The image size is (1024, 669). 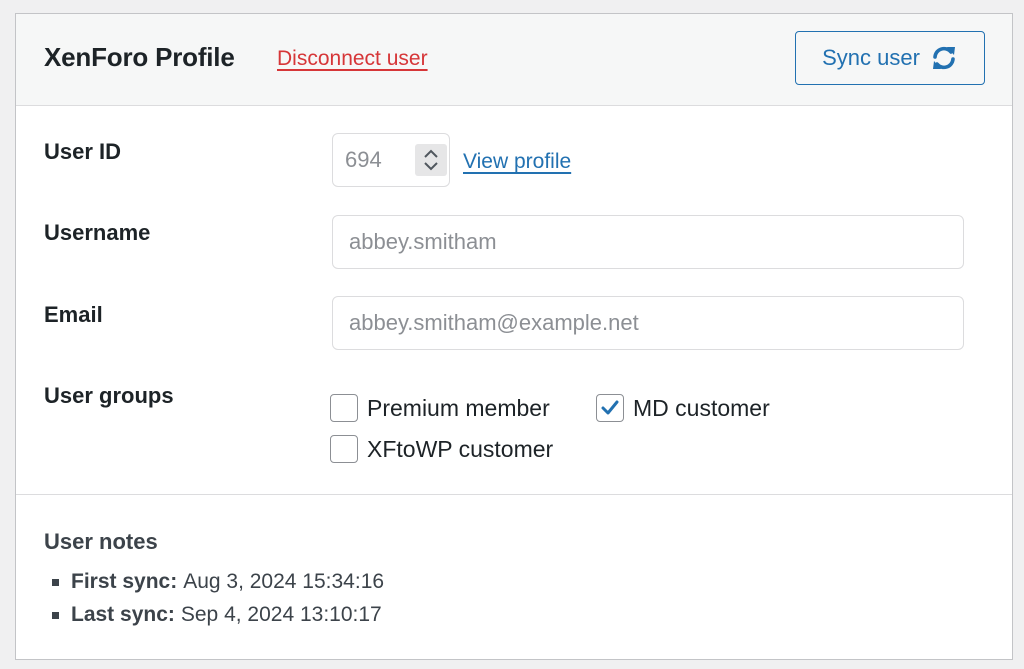 I want to click on md-customer-label: MD customer, so click(x=701, y=407).